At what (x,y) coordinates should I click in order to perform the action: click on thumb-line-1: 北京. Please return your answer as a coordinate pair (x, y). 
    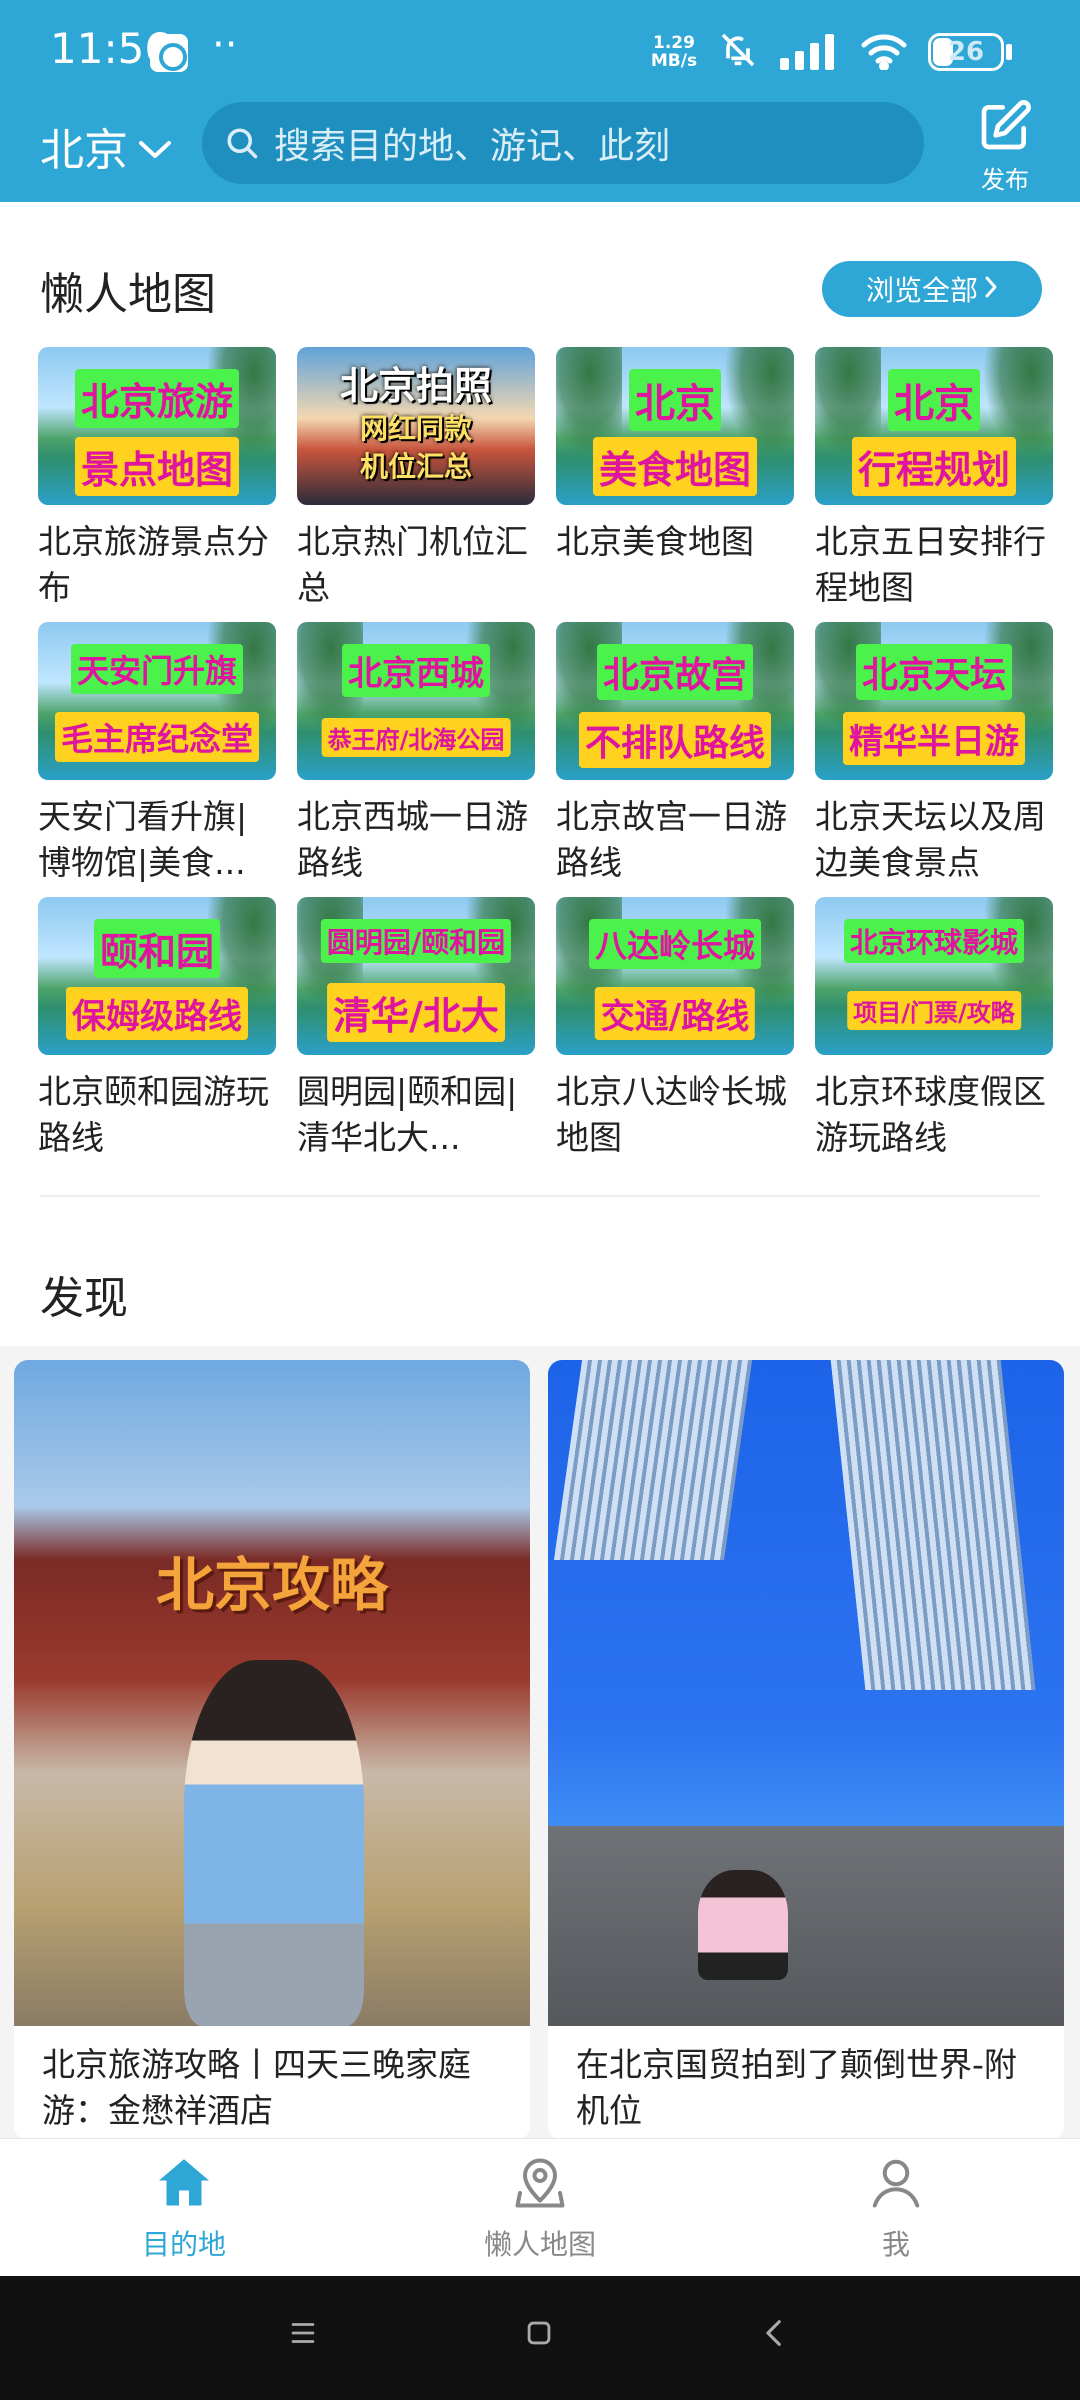
    Looking at the image, I should click on (675, 400).